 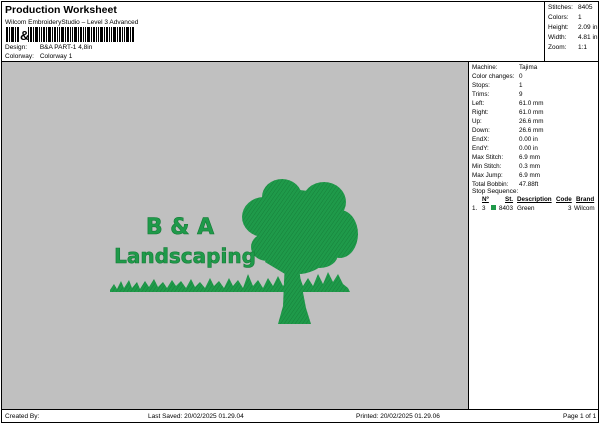 I want to click on info-max-stitch: Max Stitch: 6.9 mm, so click(x=506, y=157).